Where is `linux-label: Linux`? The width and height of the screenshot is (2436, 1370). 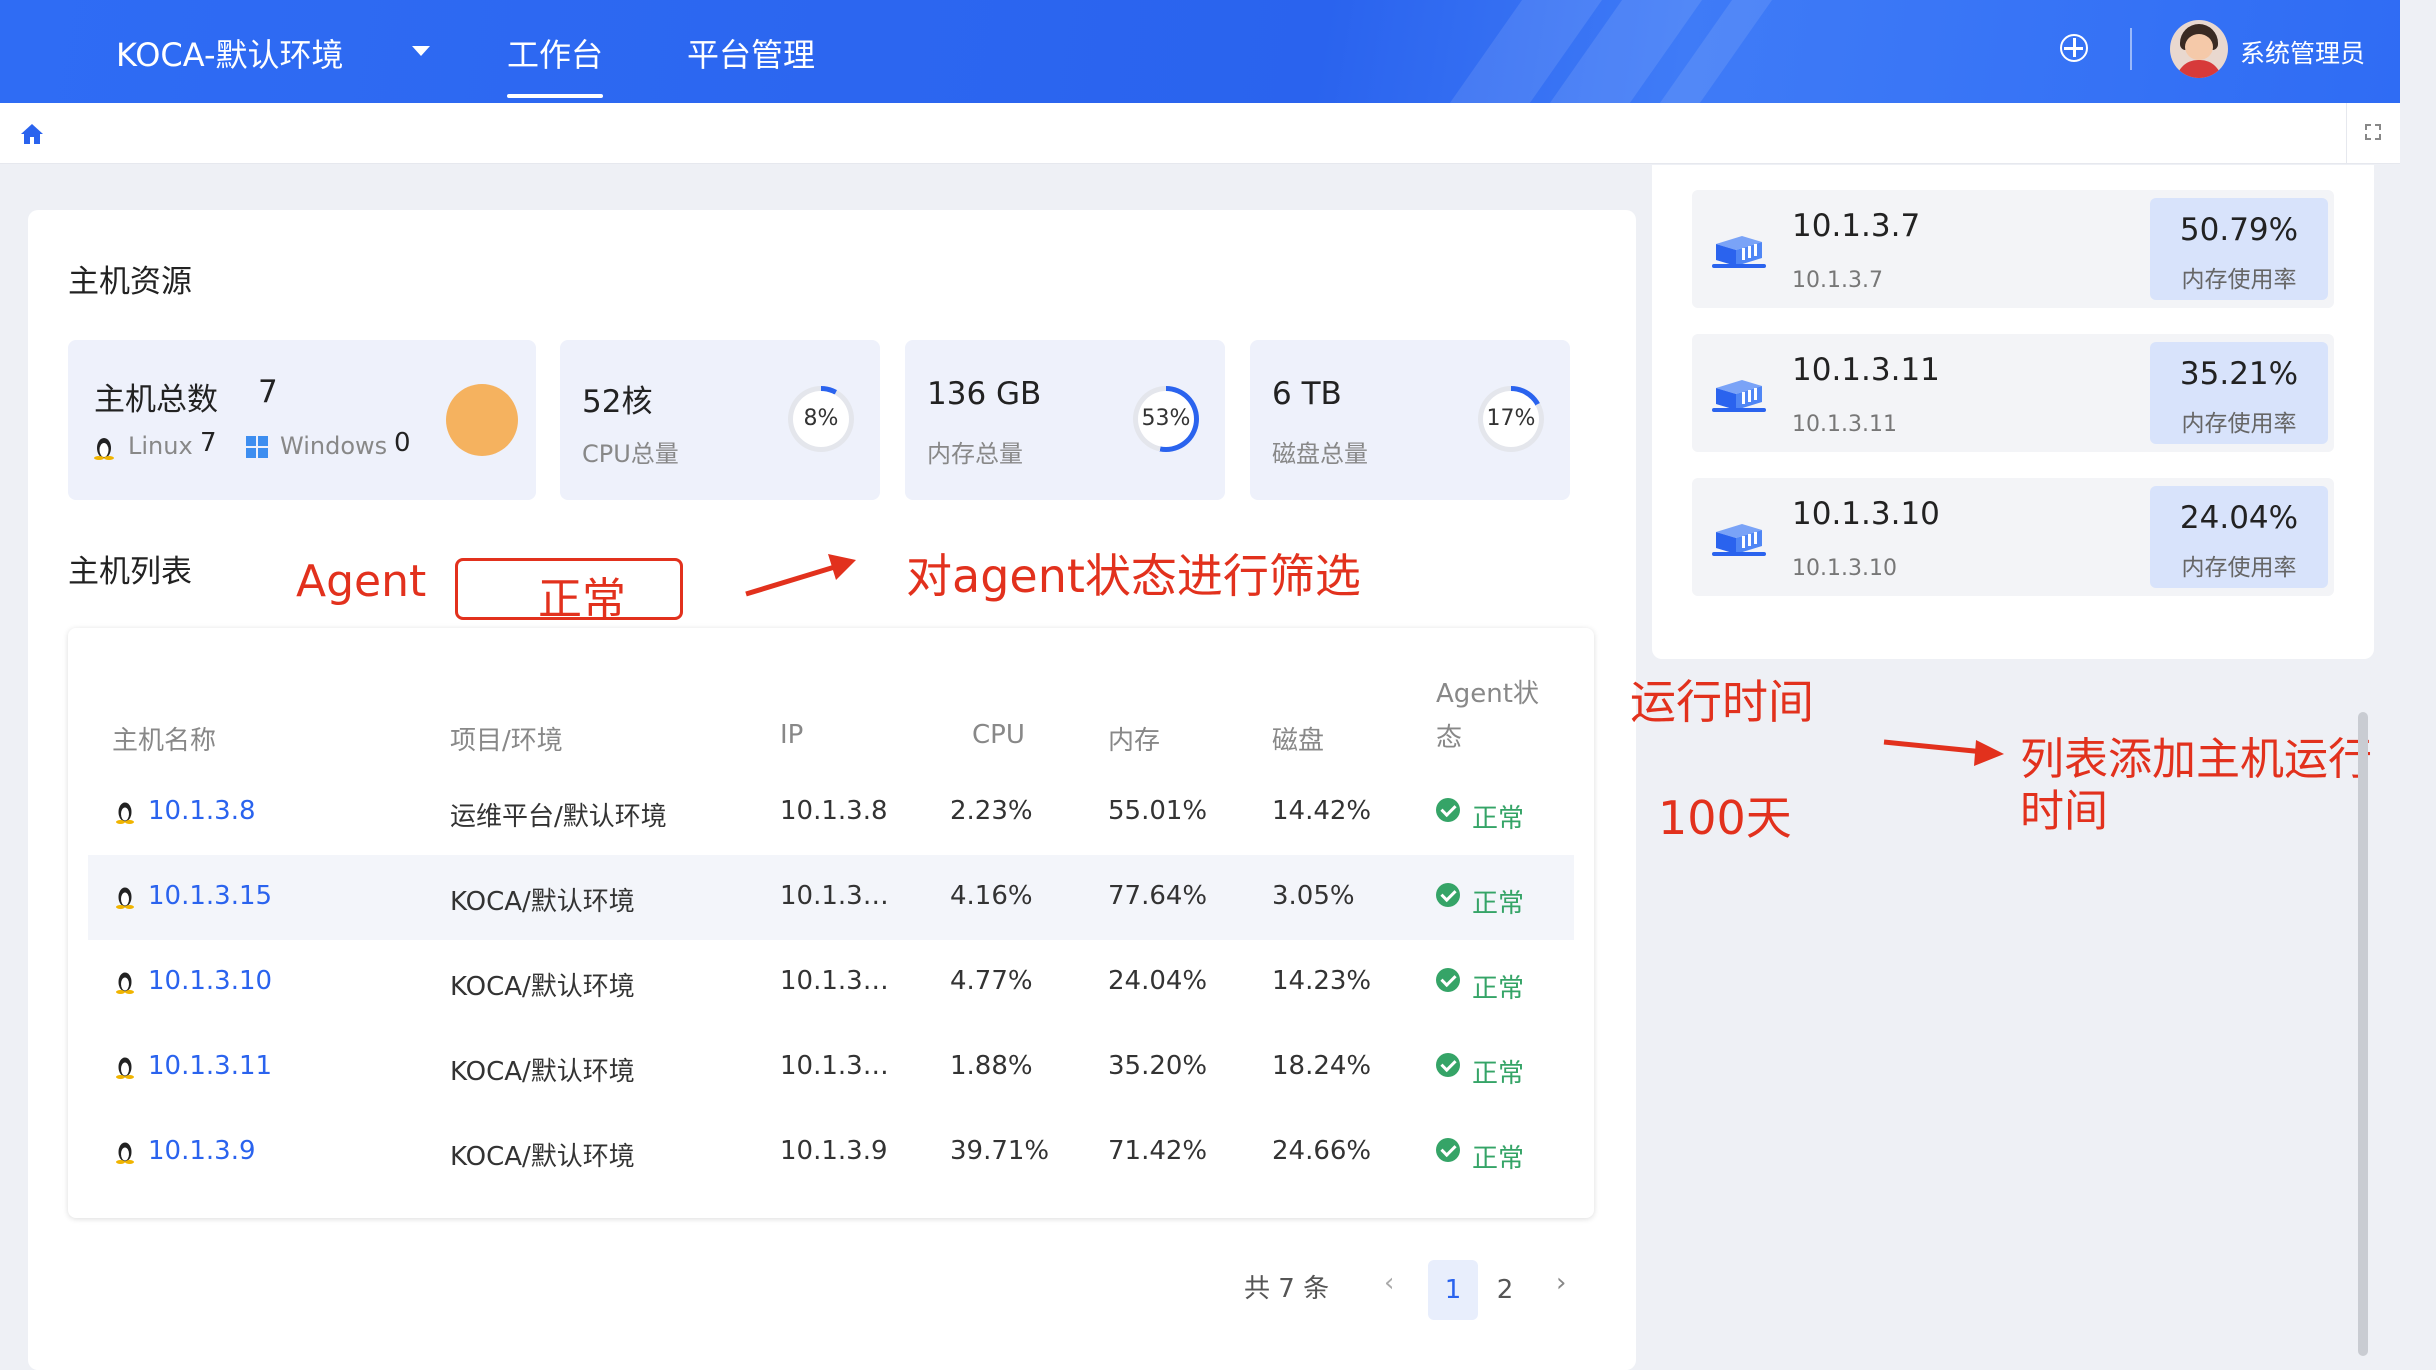 linux-label: Linux is located at coordinates (160, 446).